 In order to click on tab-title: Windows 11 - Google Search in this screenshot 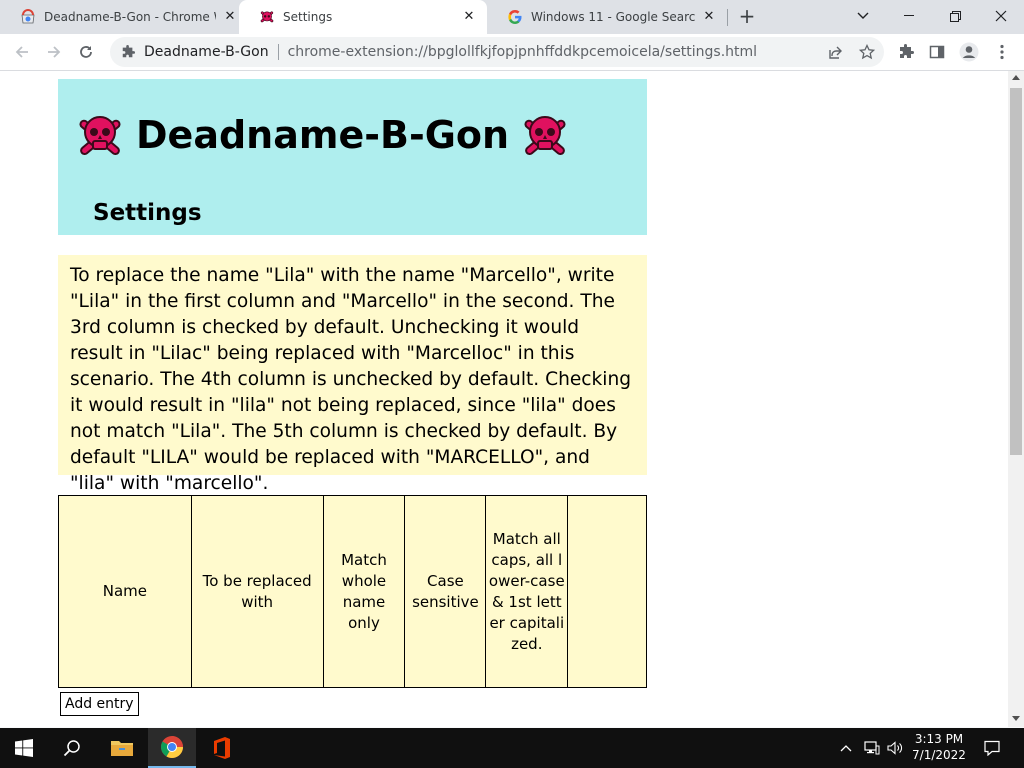, I will do `click(613, 17)`.